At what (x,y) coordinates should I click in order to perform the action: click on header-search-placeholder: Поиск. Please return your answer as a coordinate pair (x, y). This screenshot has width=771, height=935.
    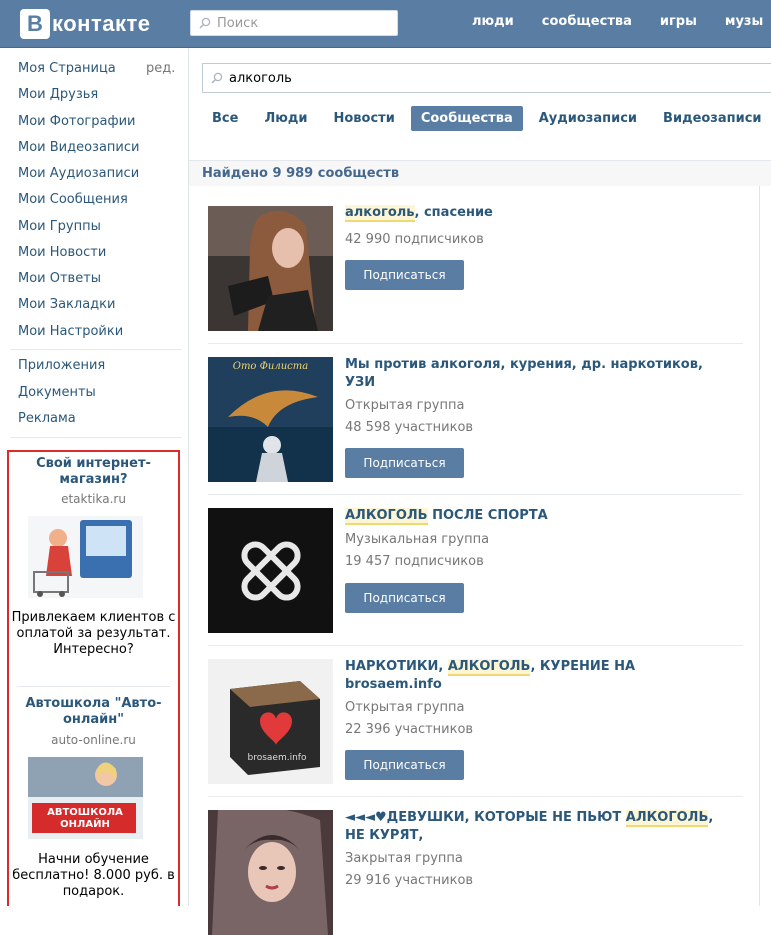
    Looking at the image, I should click on (238, 23).